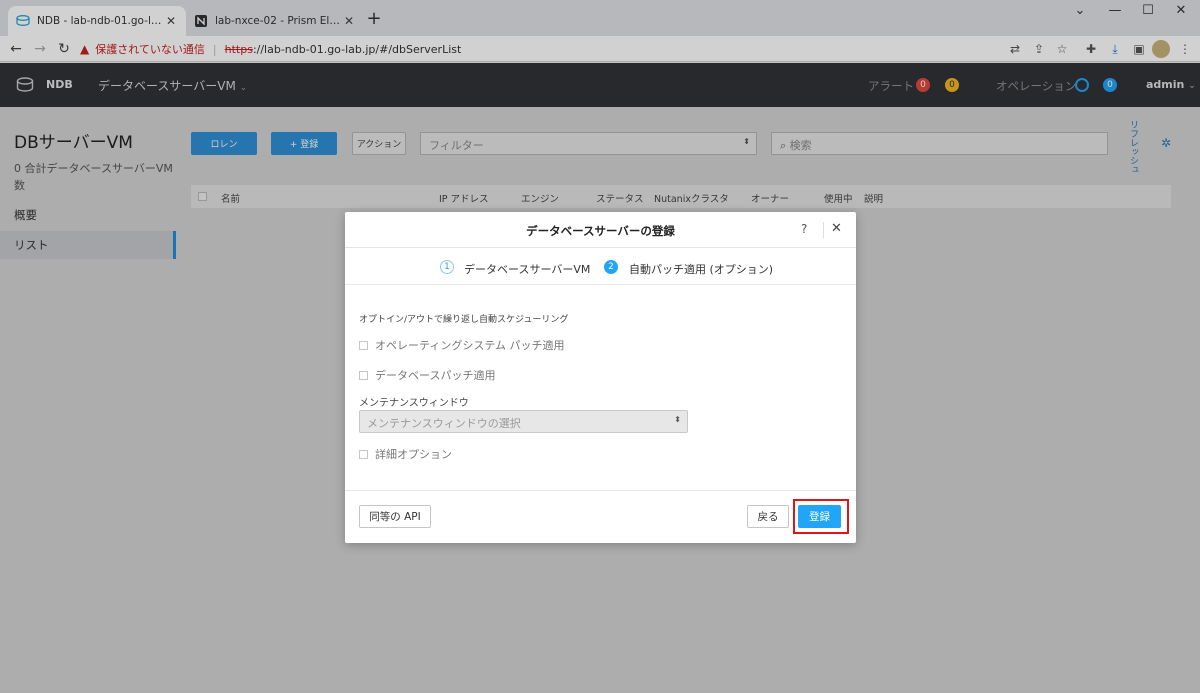 The height and width of the screenshot is (693, 1200). What do you see at coordinates (379, 143) in the screenshot?
I see `actions-dropdown: アクション` at bounding box center [379, 143].